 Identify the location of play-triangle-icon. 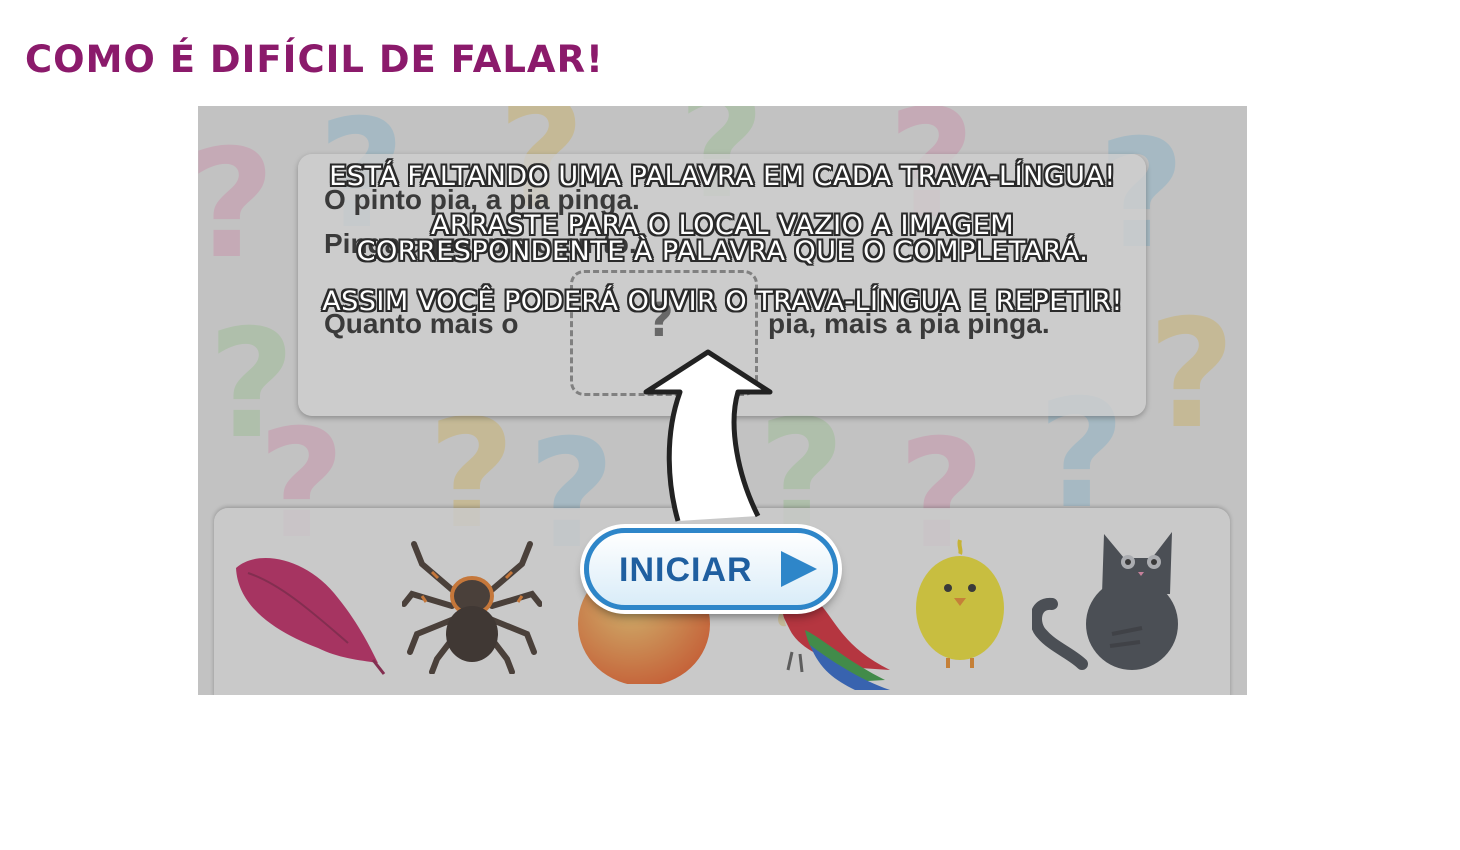
(799, 569).